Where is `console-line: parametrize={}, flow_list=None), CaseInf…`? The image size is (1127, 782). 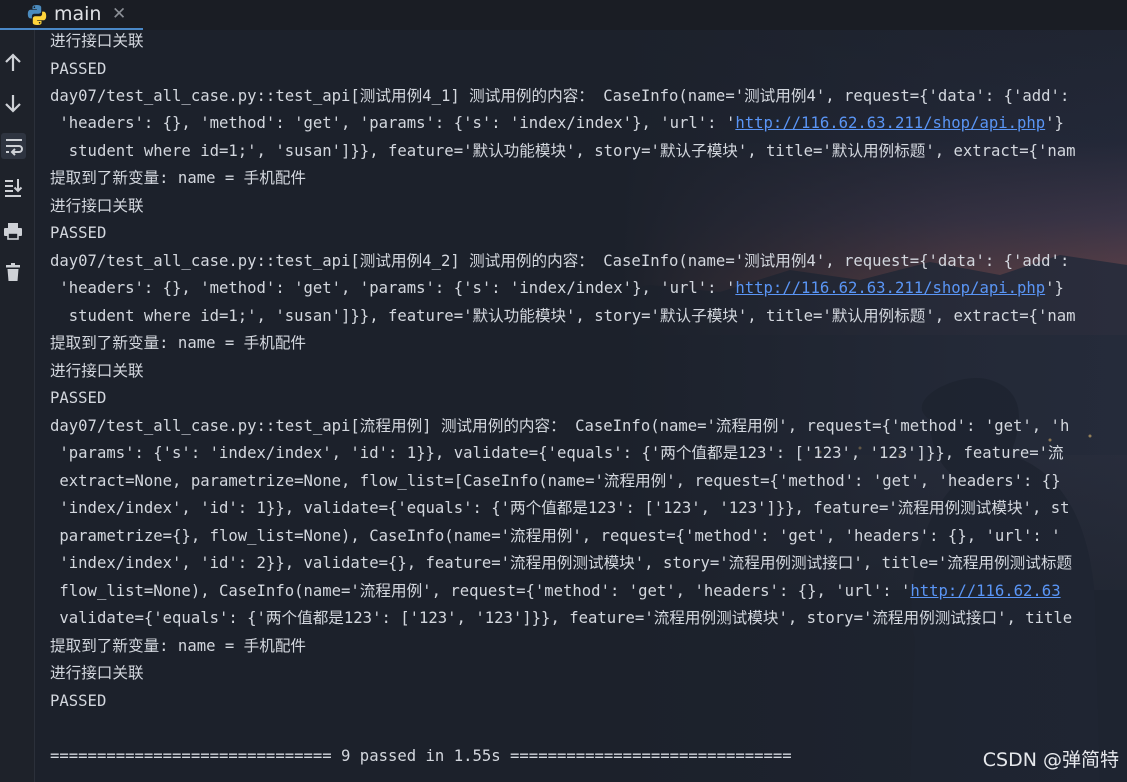
console-line: parametrize={}, flow_list=None), CaseInf… is located at coordinates (555, 536).